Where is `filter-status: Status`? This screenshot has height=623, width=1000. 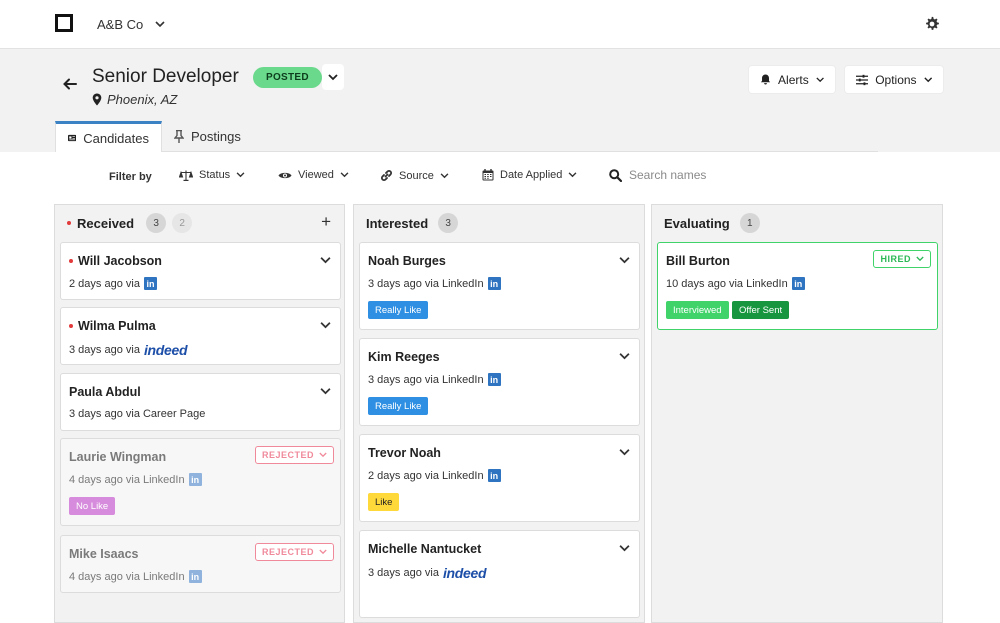 filter-status: Status is located at coordinates (212, 175).